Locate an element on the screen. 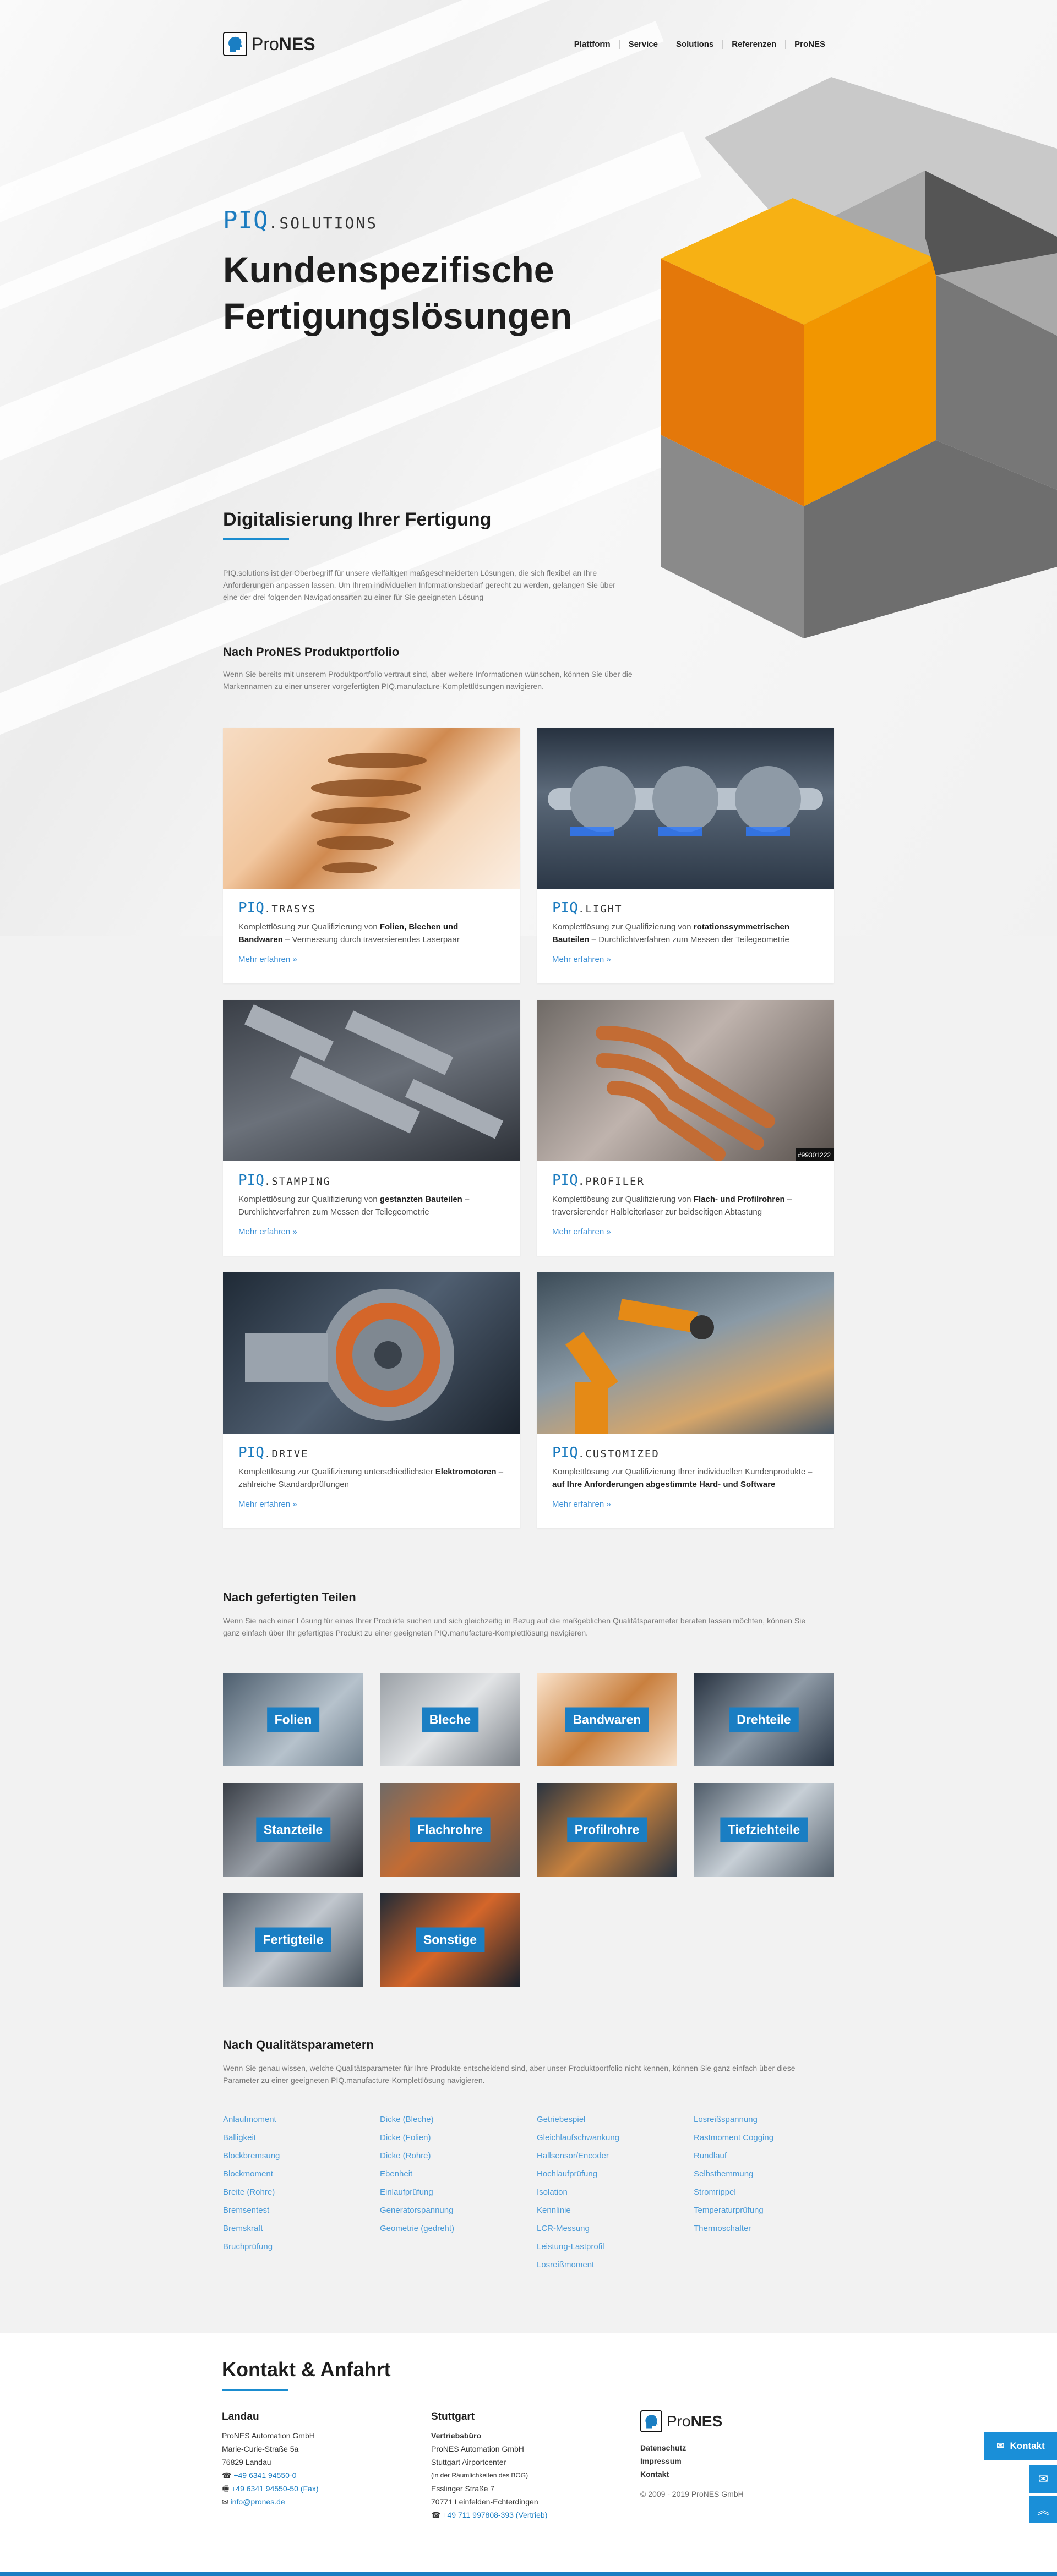 The image size is (1057, 2576). scroll-top-button: ︽ is located at coordinates (1043, 2509).